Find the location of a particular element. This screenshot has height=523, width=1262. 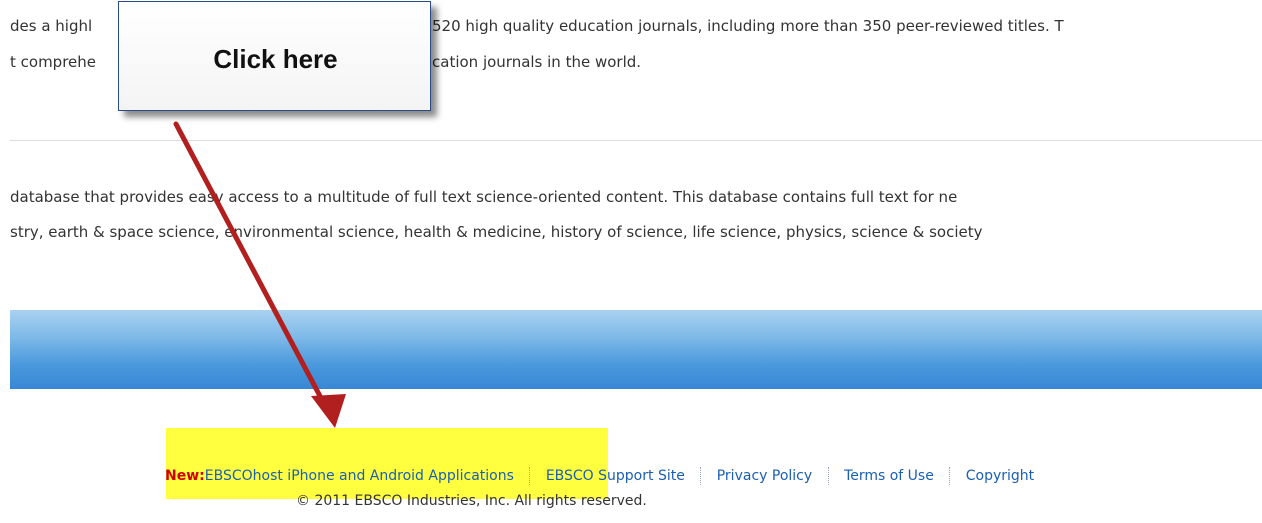

terms-of-use-link: Terms of Use is located at coordinates (889, 476).